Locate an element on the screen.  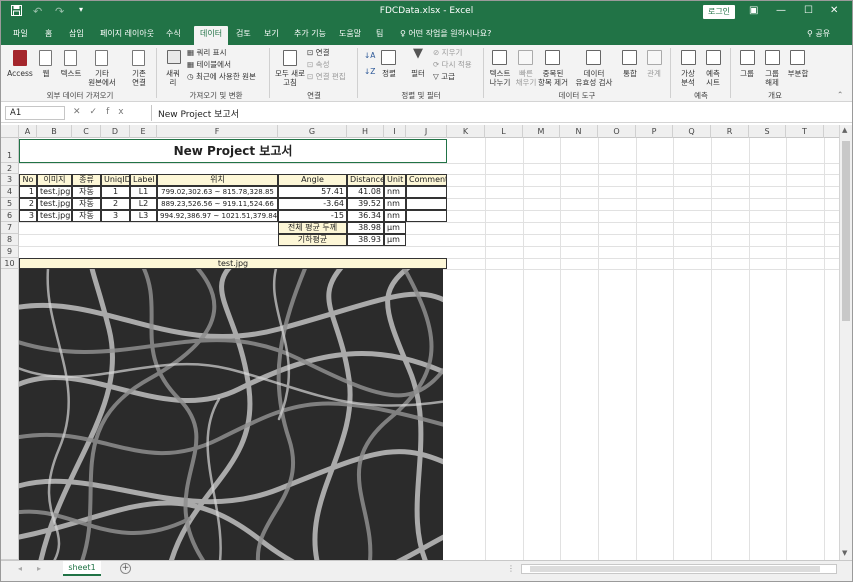
header-cell: 위치 is located at coordinates (217, 180).